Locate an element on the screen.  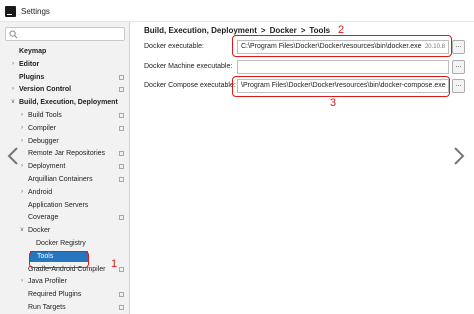
sidebar-item-editor: › Editor is located at coordinates (64, 64).